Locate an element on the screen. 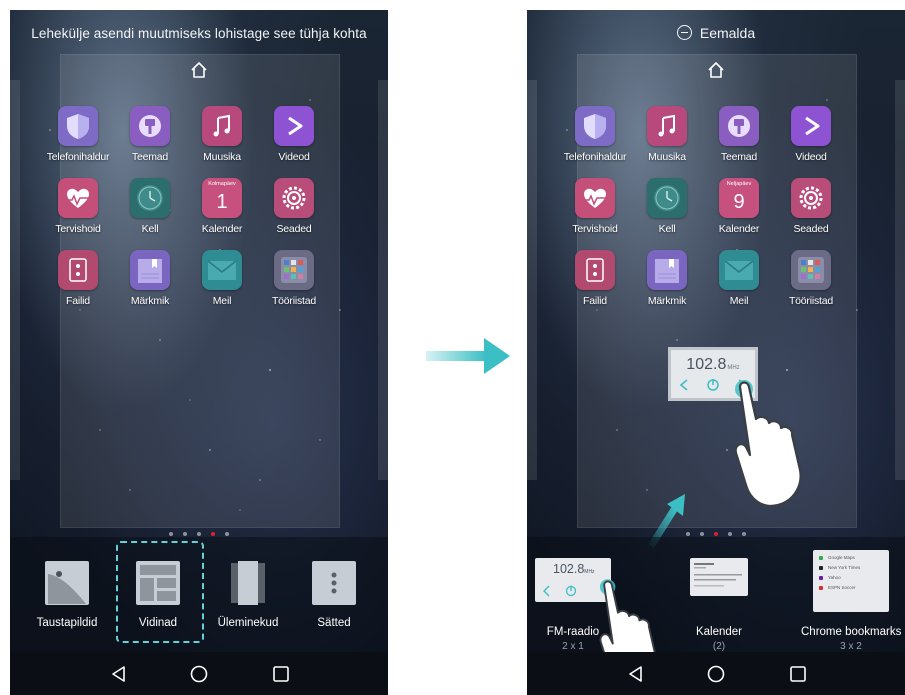 The width and height of the screenshot is (905, 695). widget-title: Chrome bookmarks is located at coordinates (851, 632).